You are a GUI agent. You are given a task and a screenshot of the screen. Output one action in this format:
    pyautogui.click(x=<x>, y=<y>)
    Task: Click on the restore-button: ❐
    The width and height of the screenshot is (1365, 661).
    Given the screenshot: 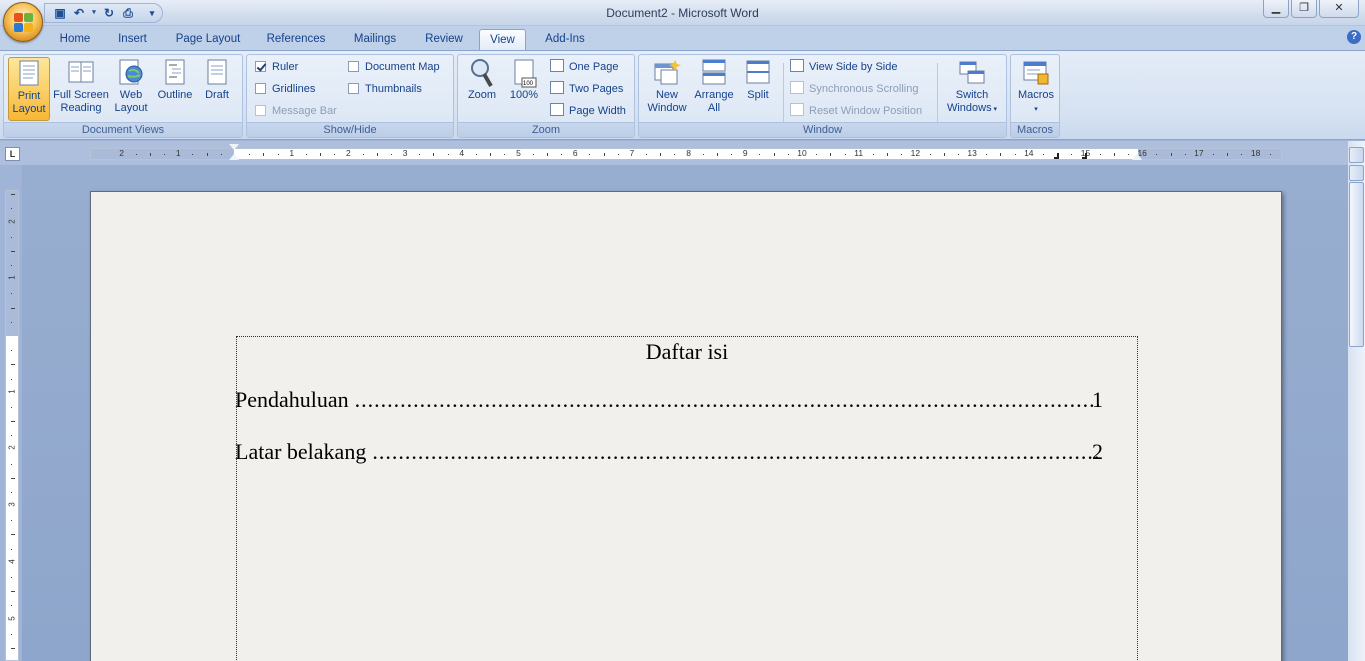 What is the action you would take?
    pyautogui.click(x=1304, y=9)
    